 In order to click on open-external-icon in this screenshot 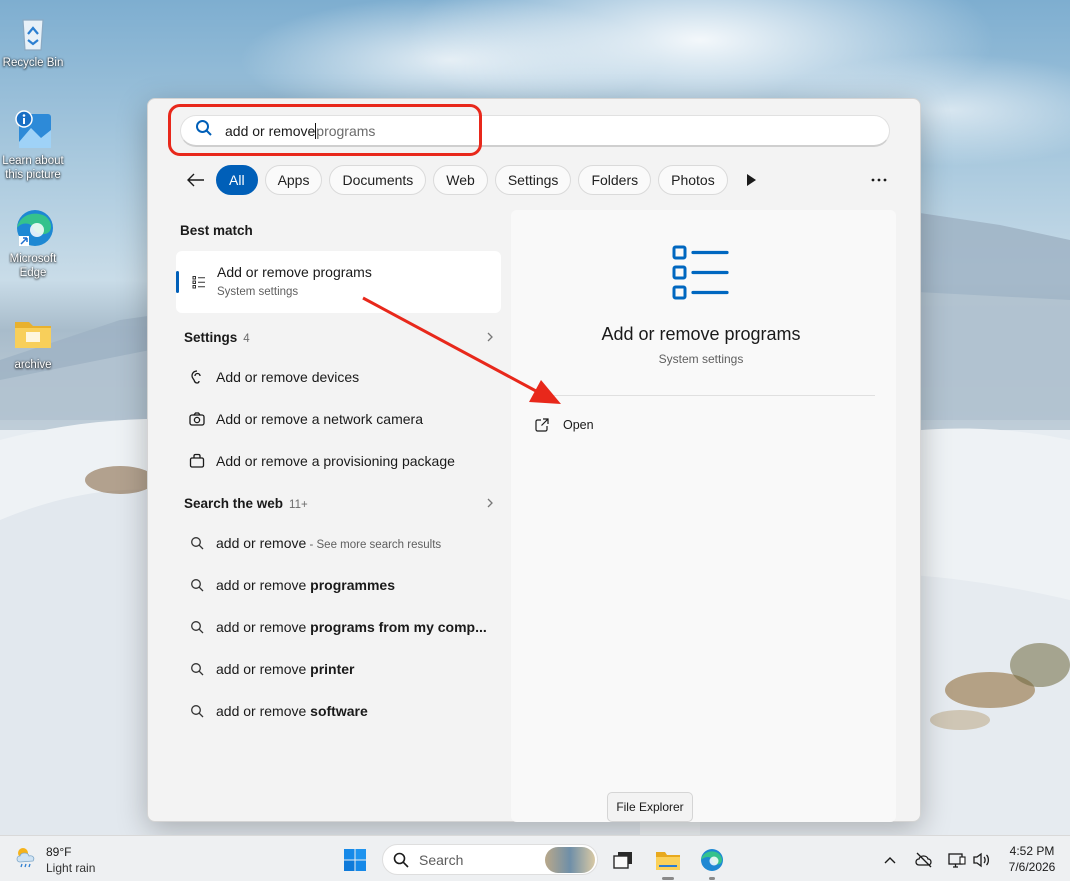, I will do `click(542, 425)`.